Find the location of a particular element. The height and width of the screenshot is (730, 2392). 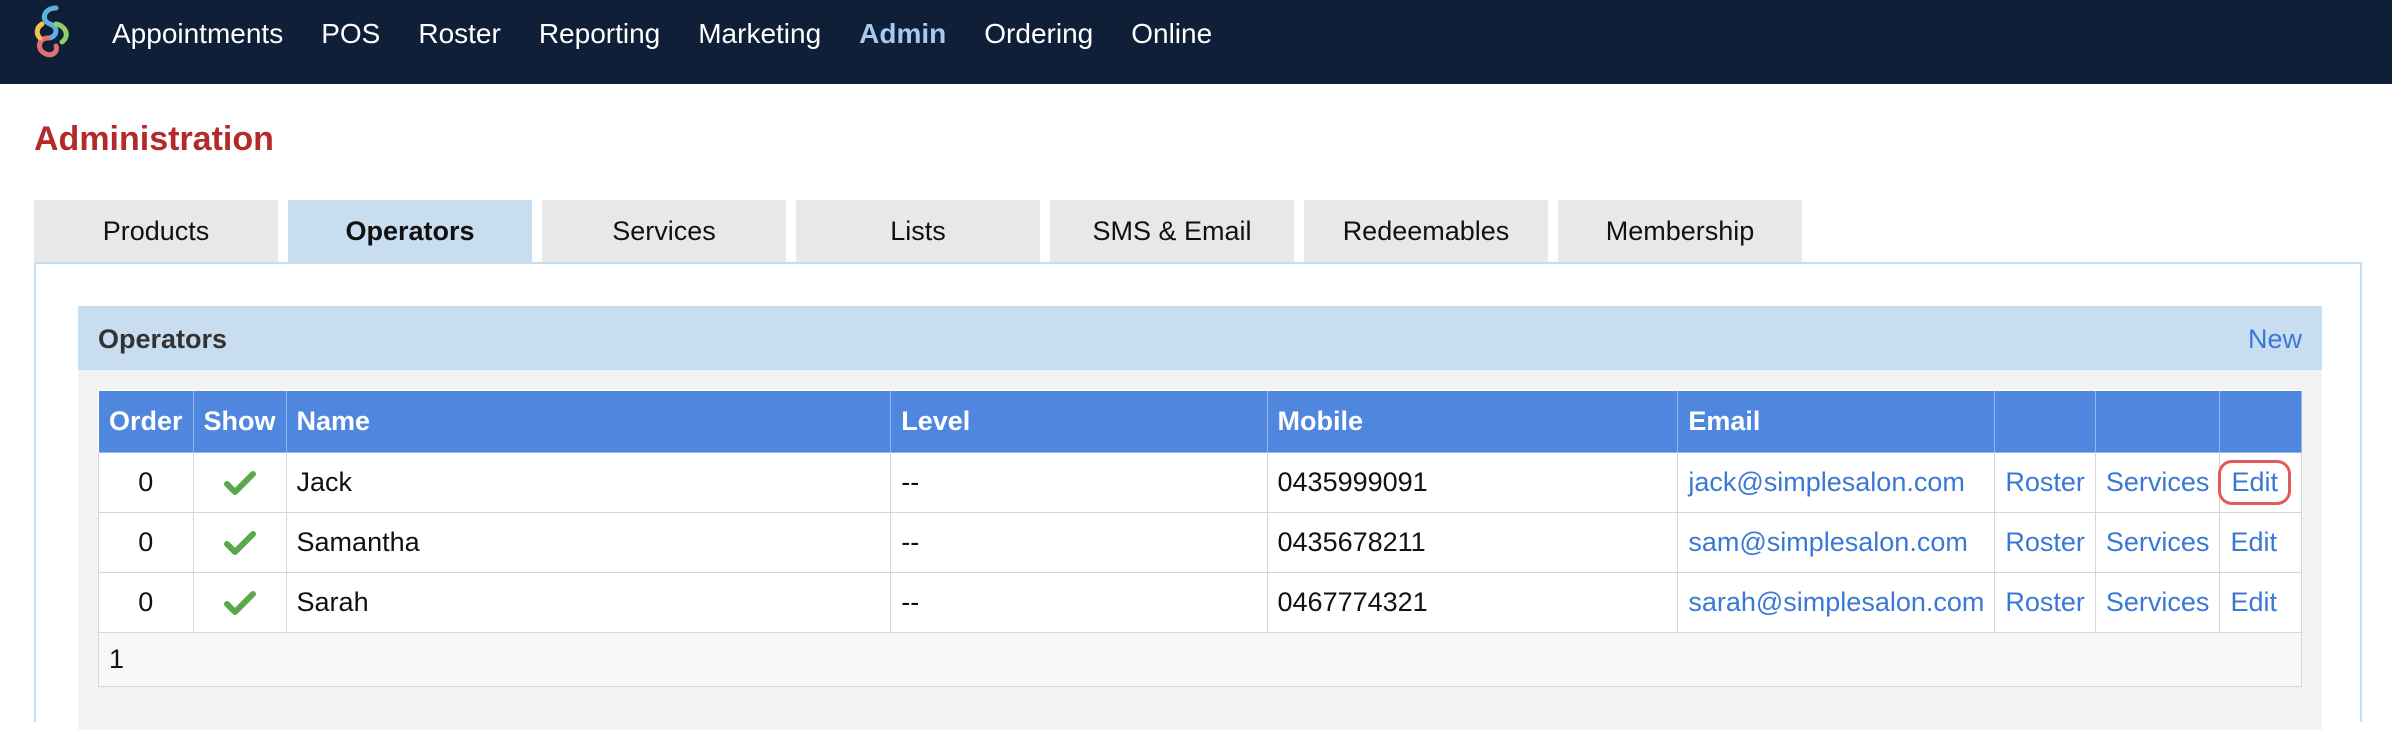

email-link: sam@simplesalon.com is located at coordinates (1828, 542).